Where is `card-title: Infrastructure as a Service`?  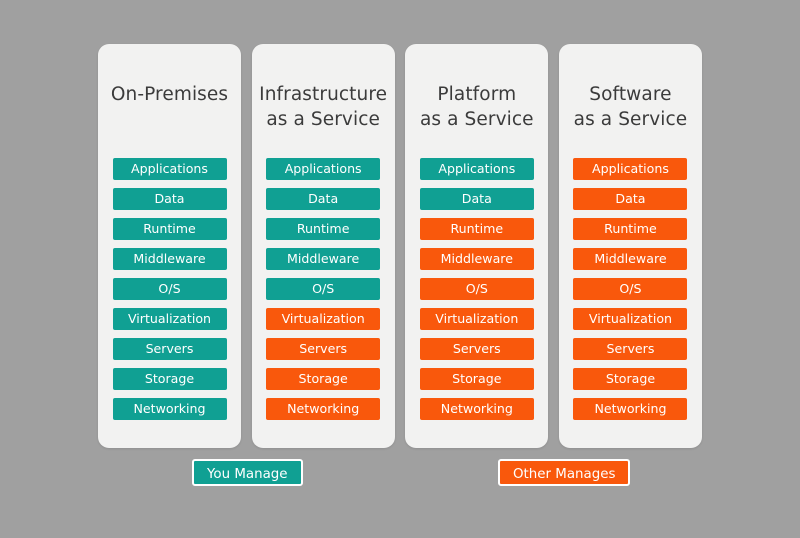 card-title: Infrastructure as a Service is located at coordinates (323, 112).